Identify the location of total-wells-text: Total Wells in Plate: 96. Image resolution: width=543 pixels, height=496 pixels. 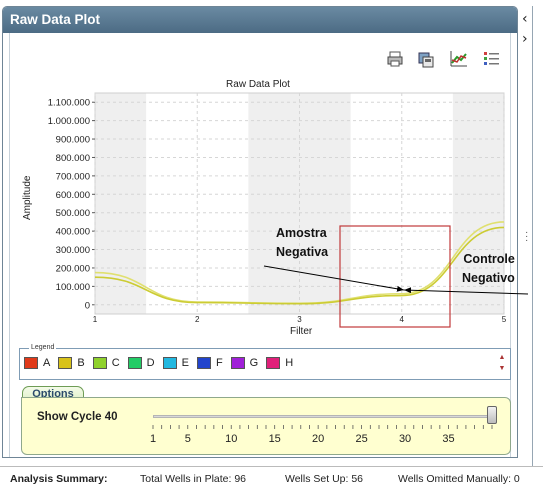
(193, 479).